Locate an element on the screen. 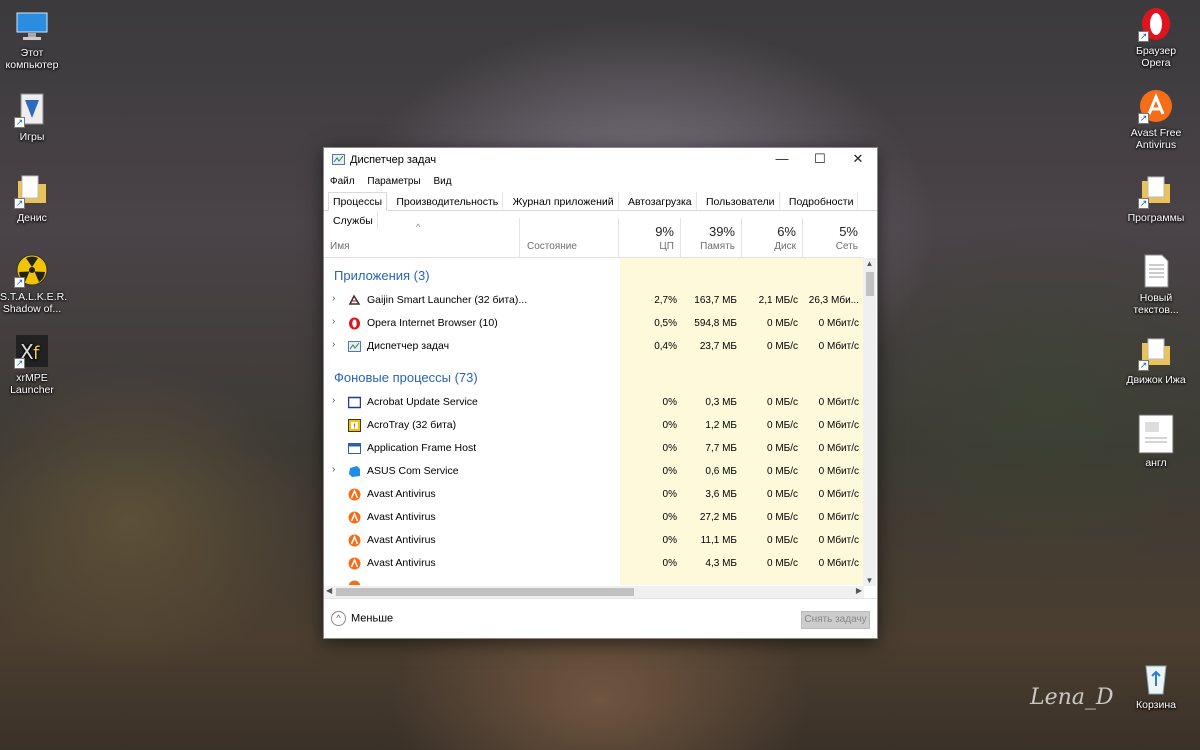 The image size is (1200, 750). column-disk: 6% Диск is located at coordinates (773, 237).